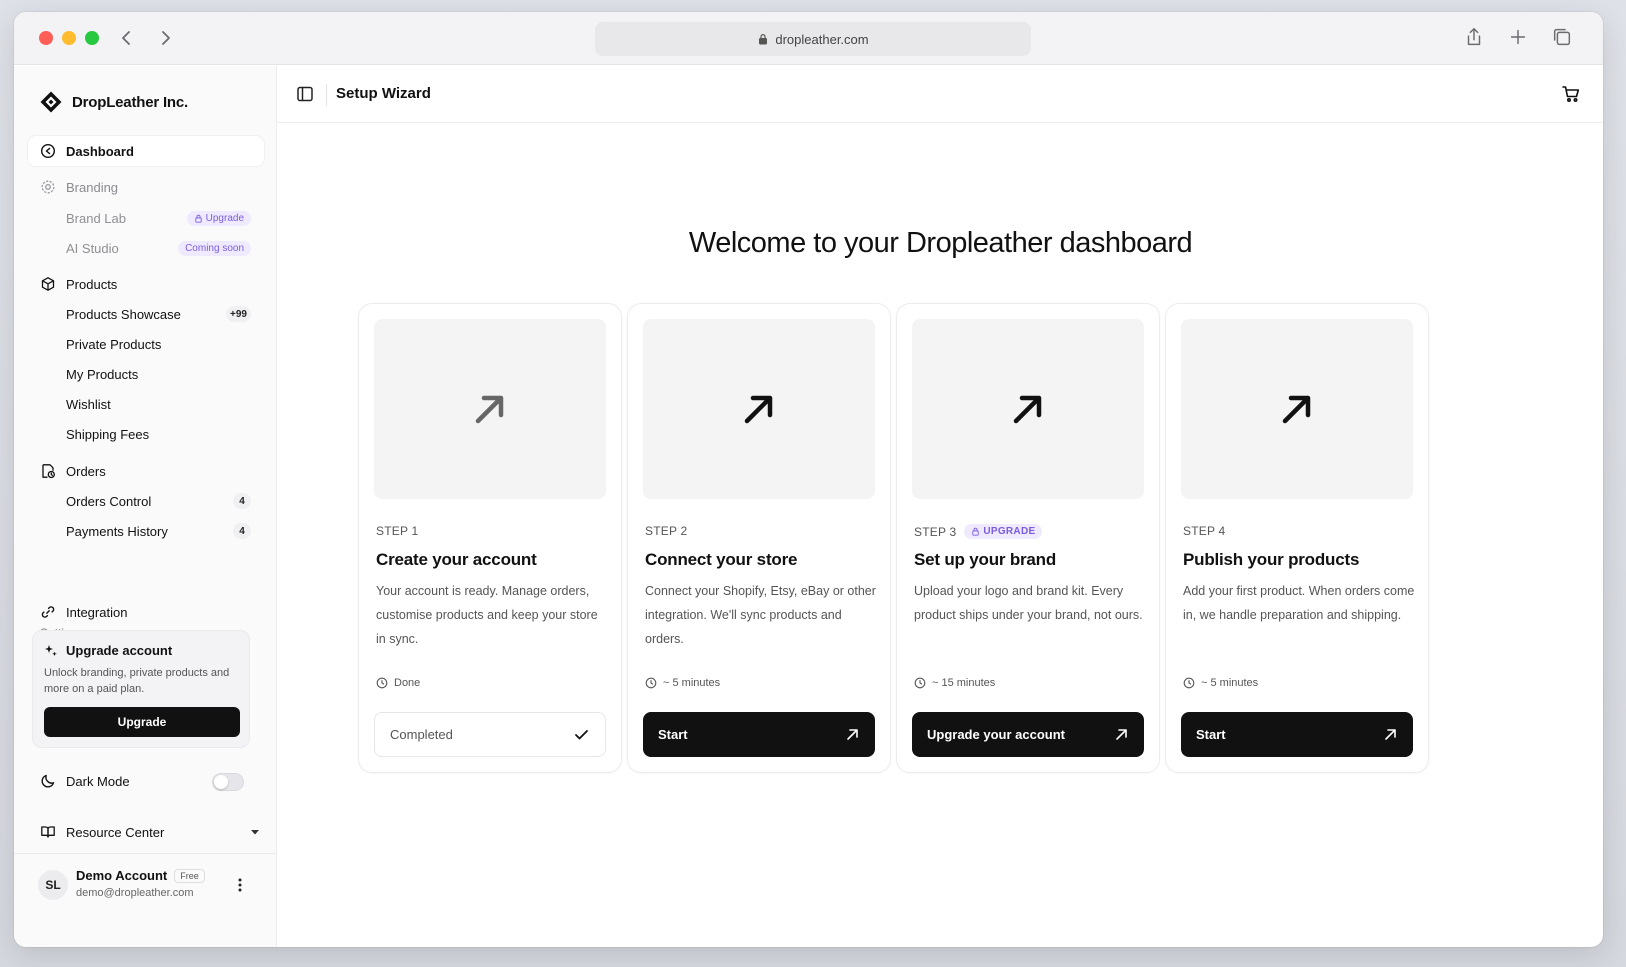  Describe the element at coordinates (97, 612) in the screenshot. I see `sidebar-item-label: Integration` at that location.